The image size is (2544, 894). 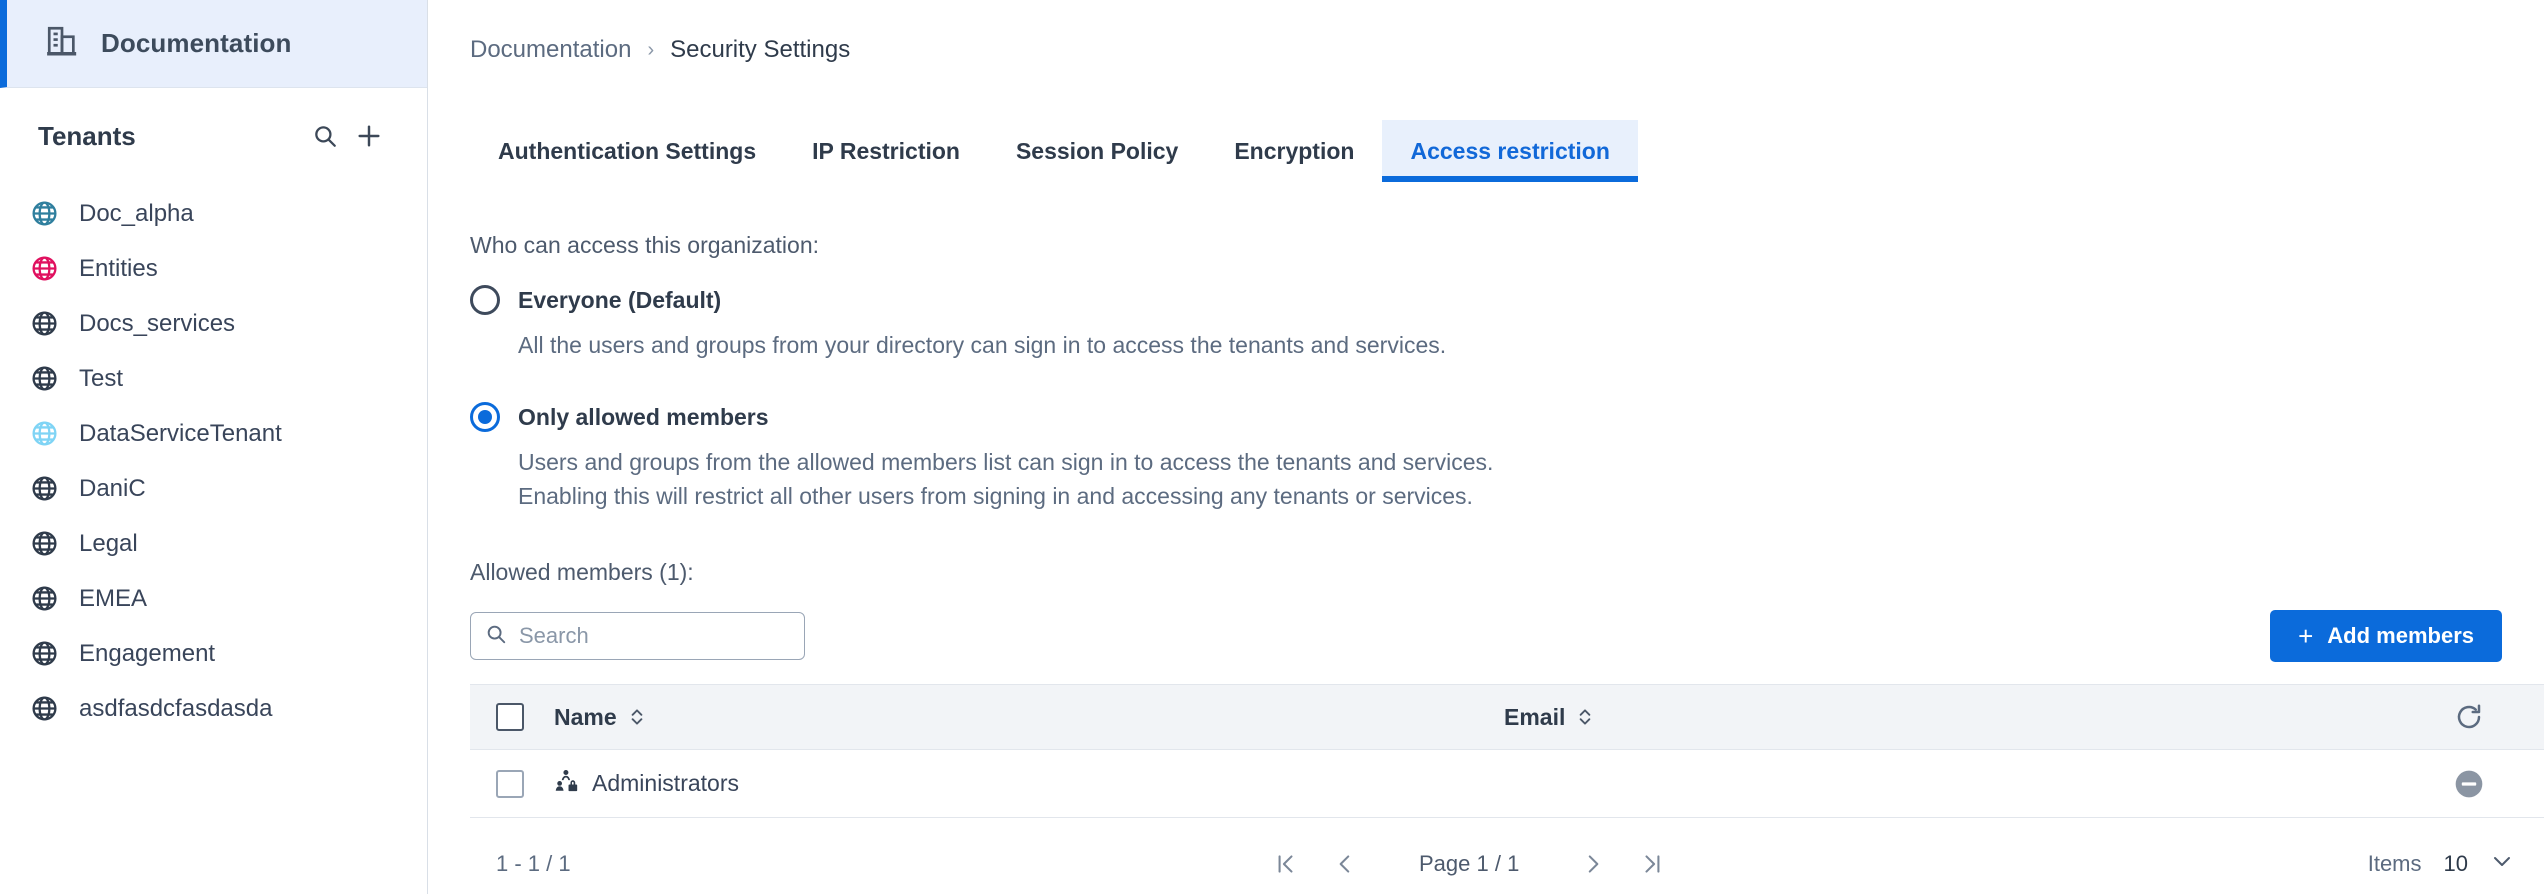 I want to click on sidebar-item-docs-services: Docs_services, so click(x=213, y=323).